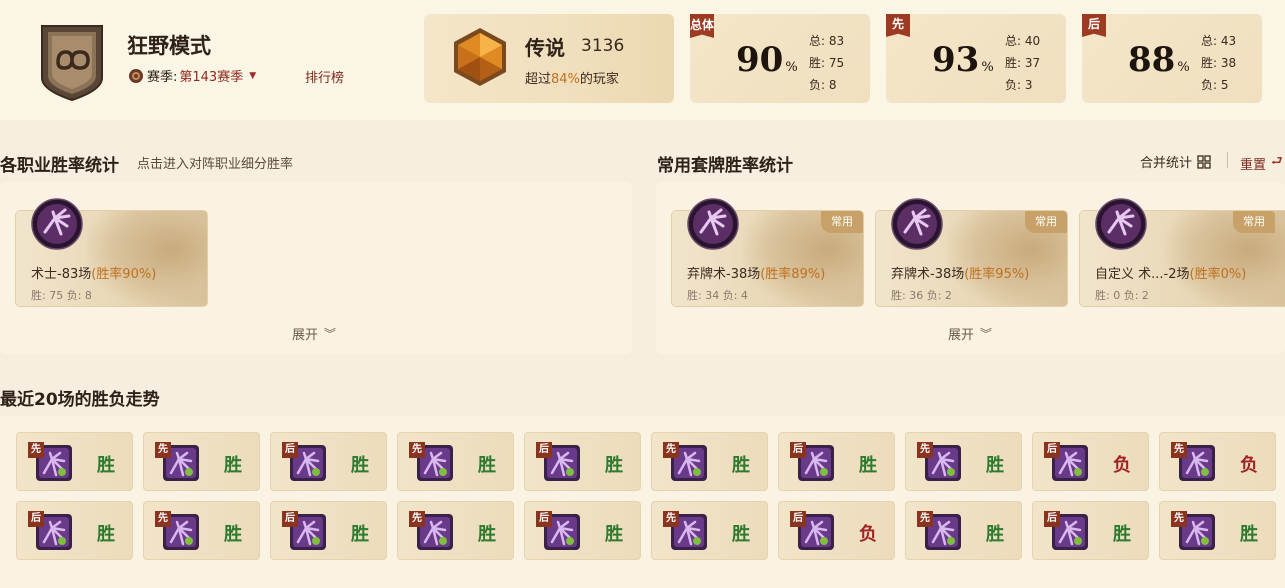  What do you see at coordinates (1227, 160) in the screenshot?
I see `toolbar-divider` at bounding box center [1227, 160].